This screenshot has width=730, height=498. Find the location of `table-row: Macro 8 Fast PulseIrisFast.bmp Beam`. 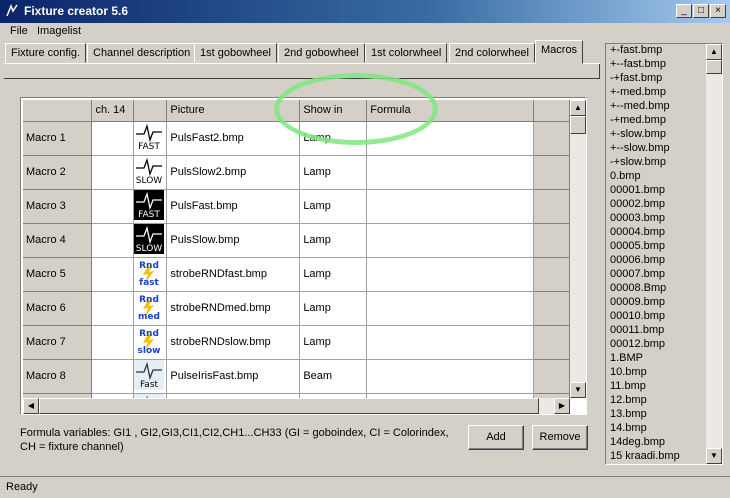

table-row: Macro 8 Fast PulseIrisFast.bmp Beam is located at coordinates (296, 376).